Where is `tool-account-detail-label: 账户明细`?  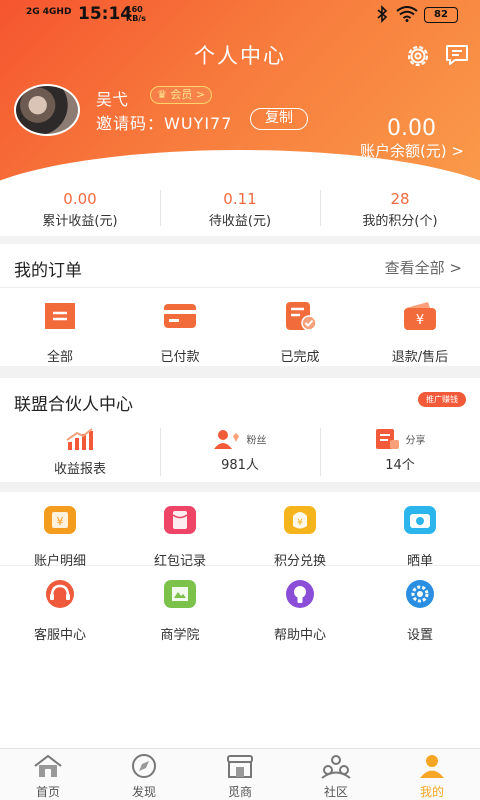
tool-account-detail-label: 账户明细 is located at coordinates (59, 561).